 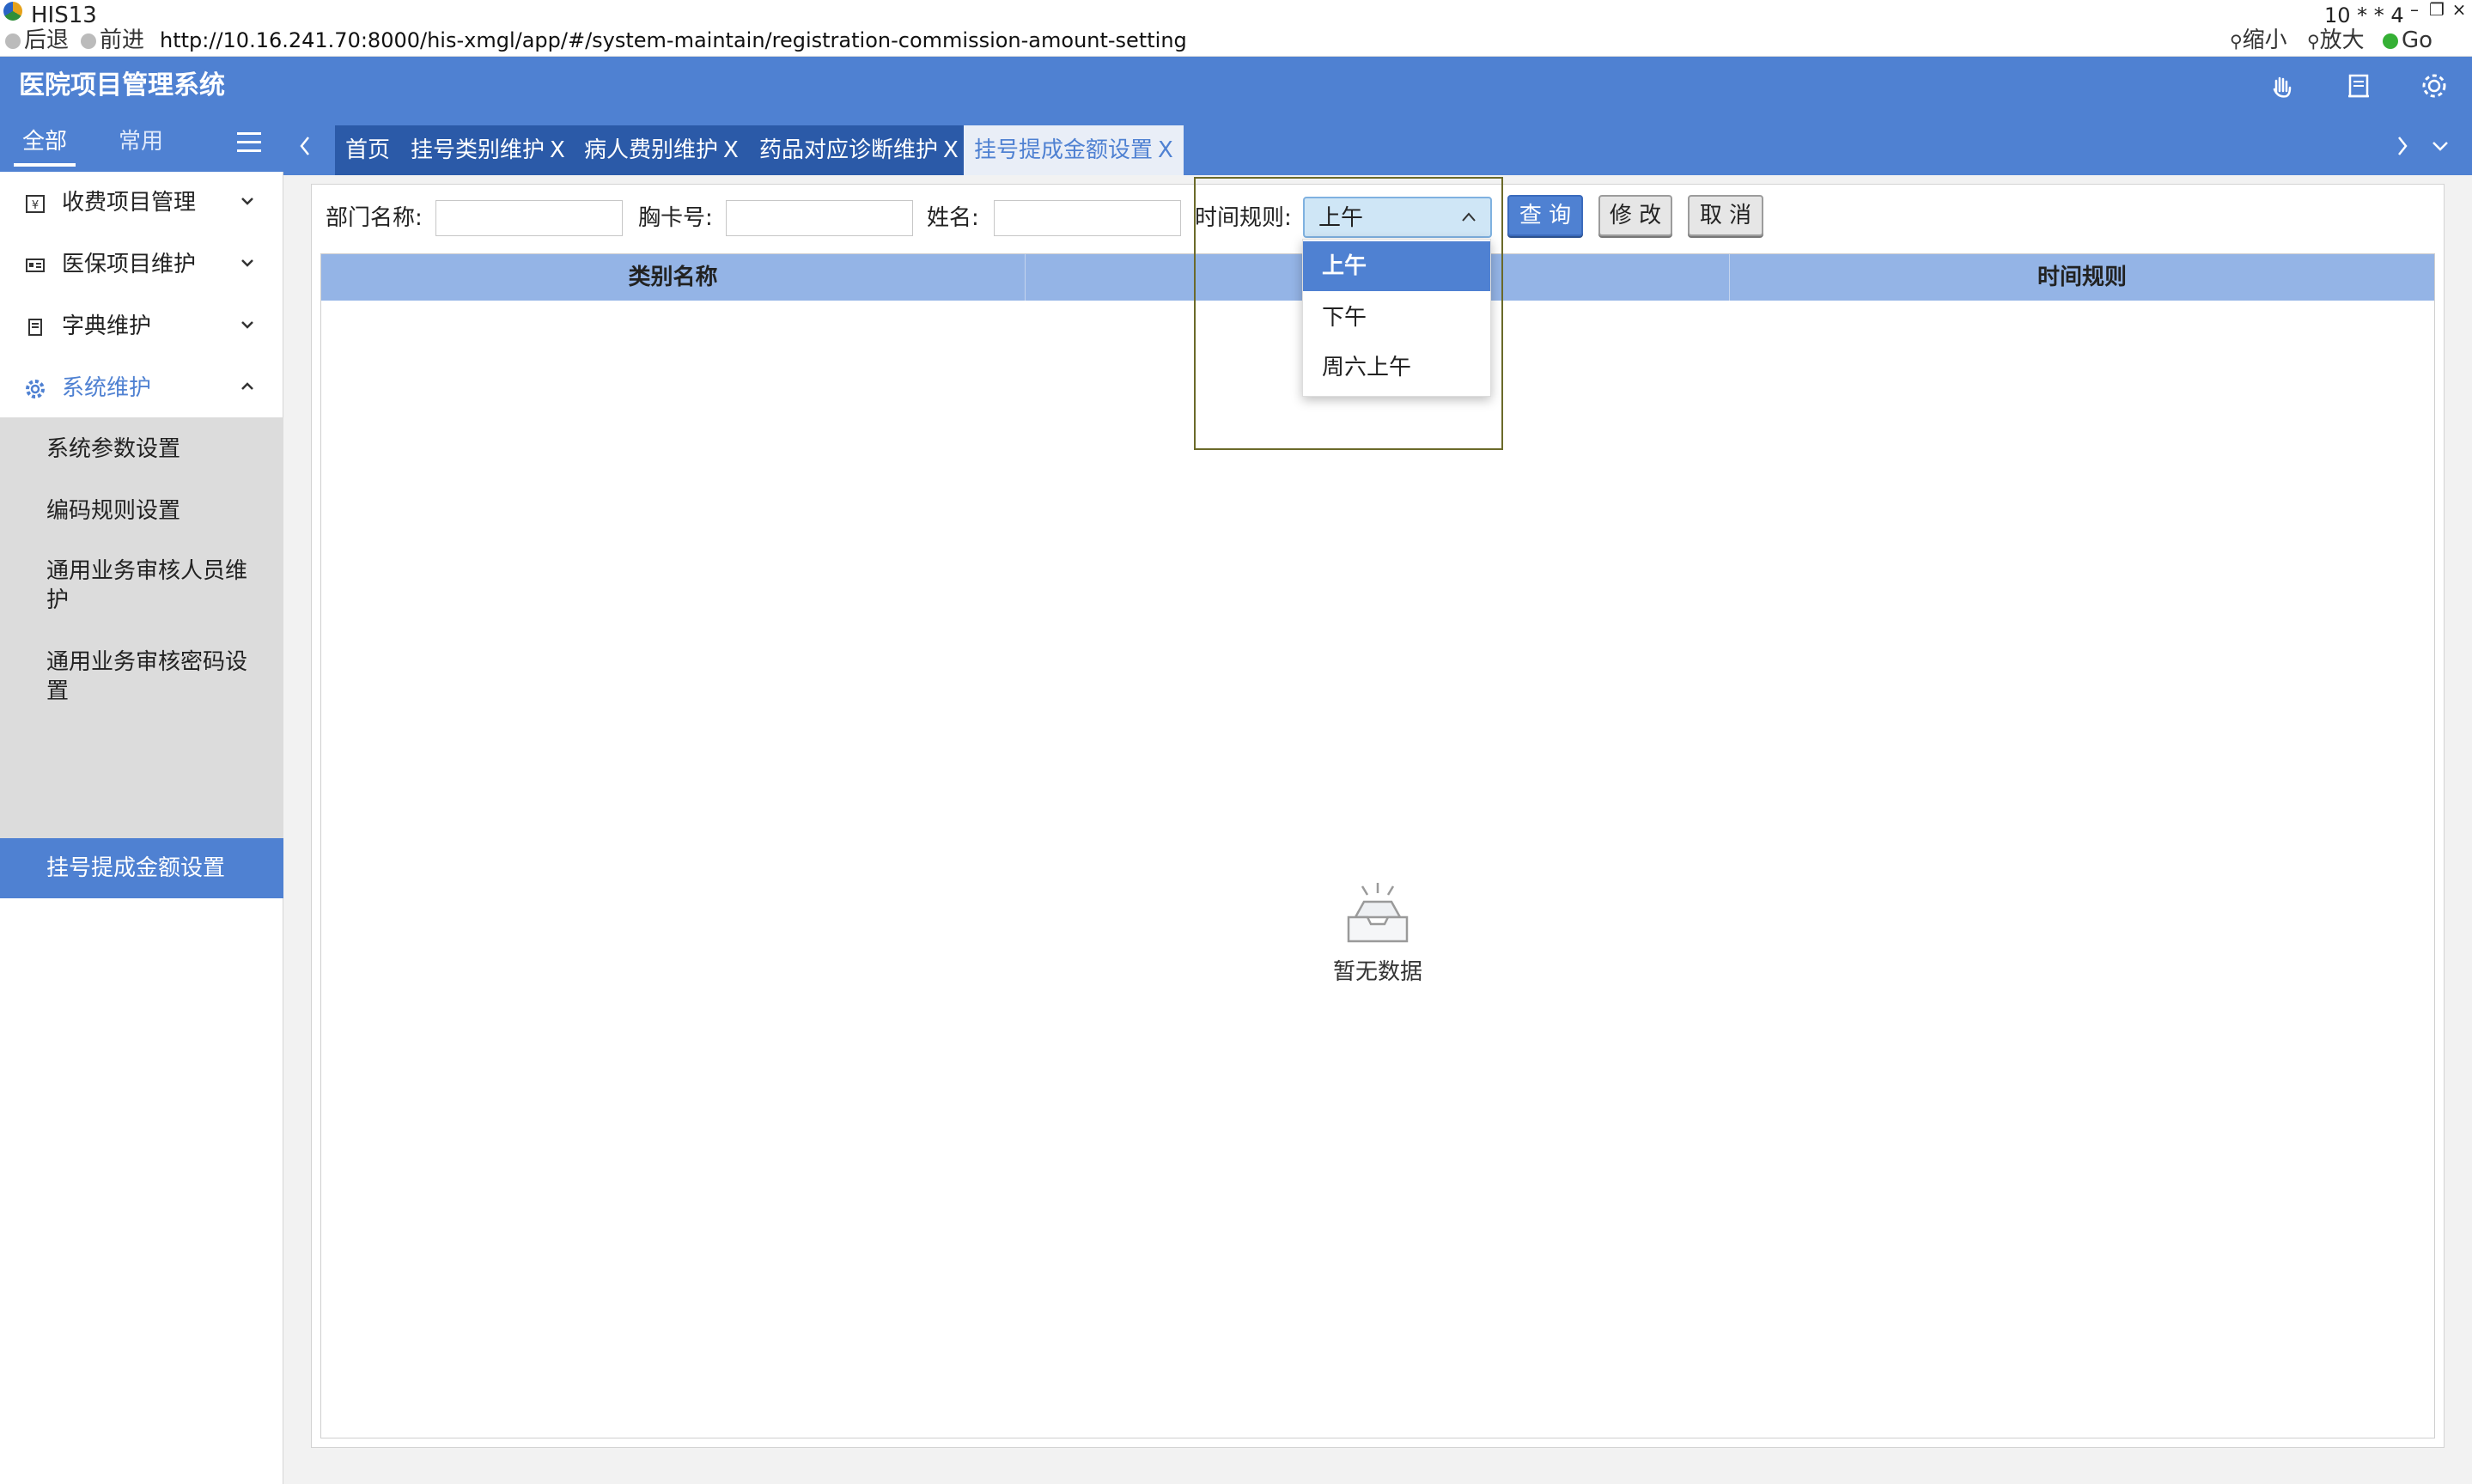 I want to click on name-input, so click(x=1087, y=218).